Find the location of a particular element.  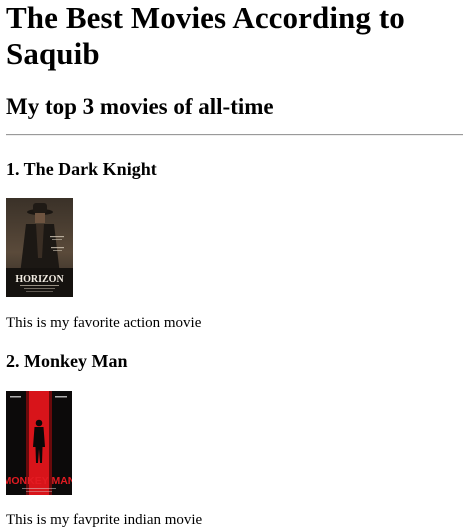

movie-poster-image: HORIZON is located at coordinates (39, 247).